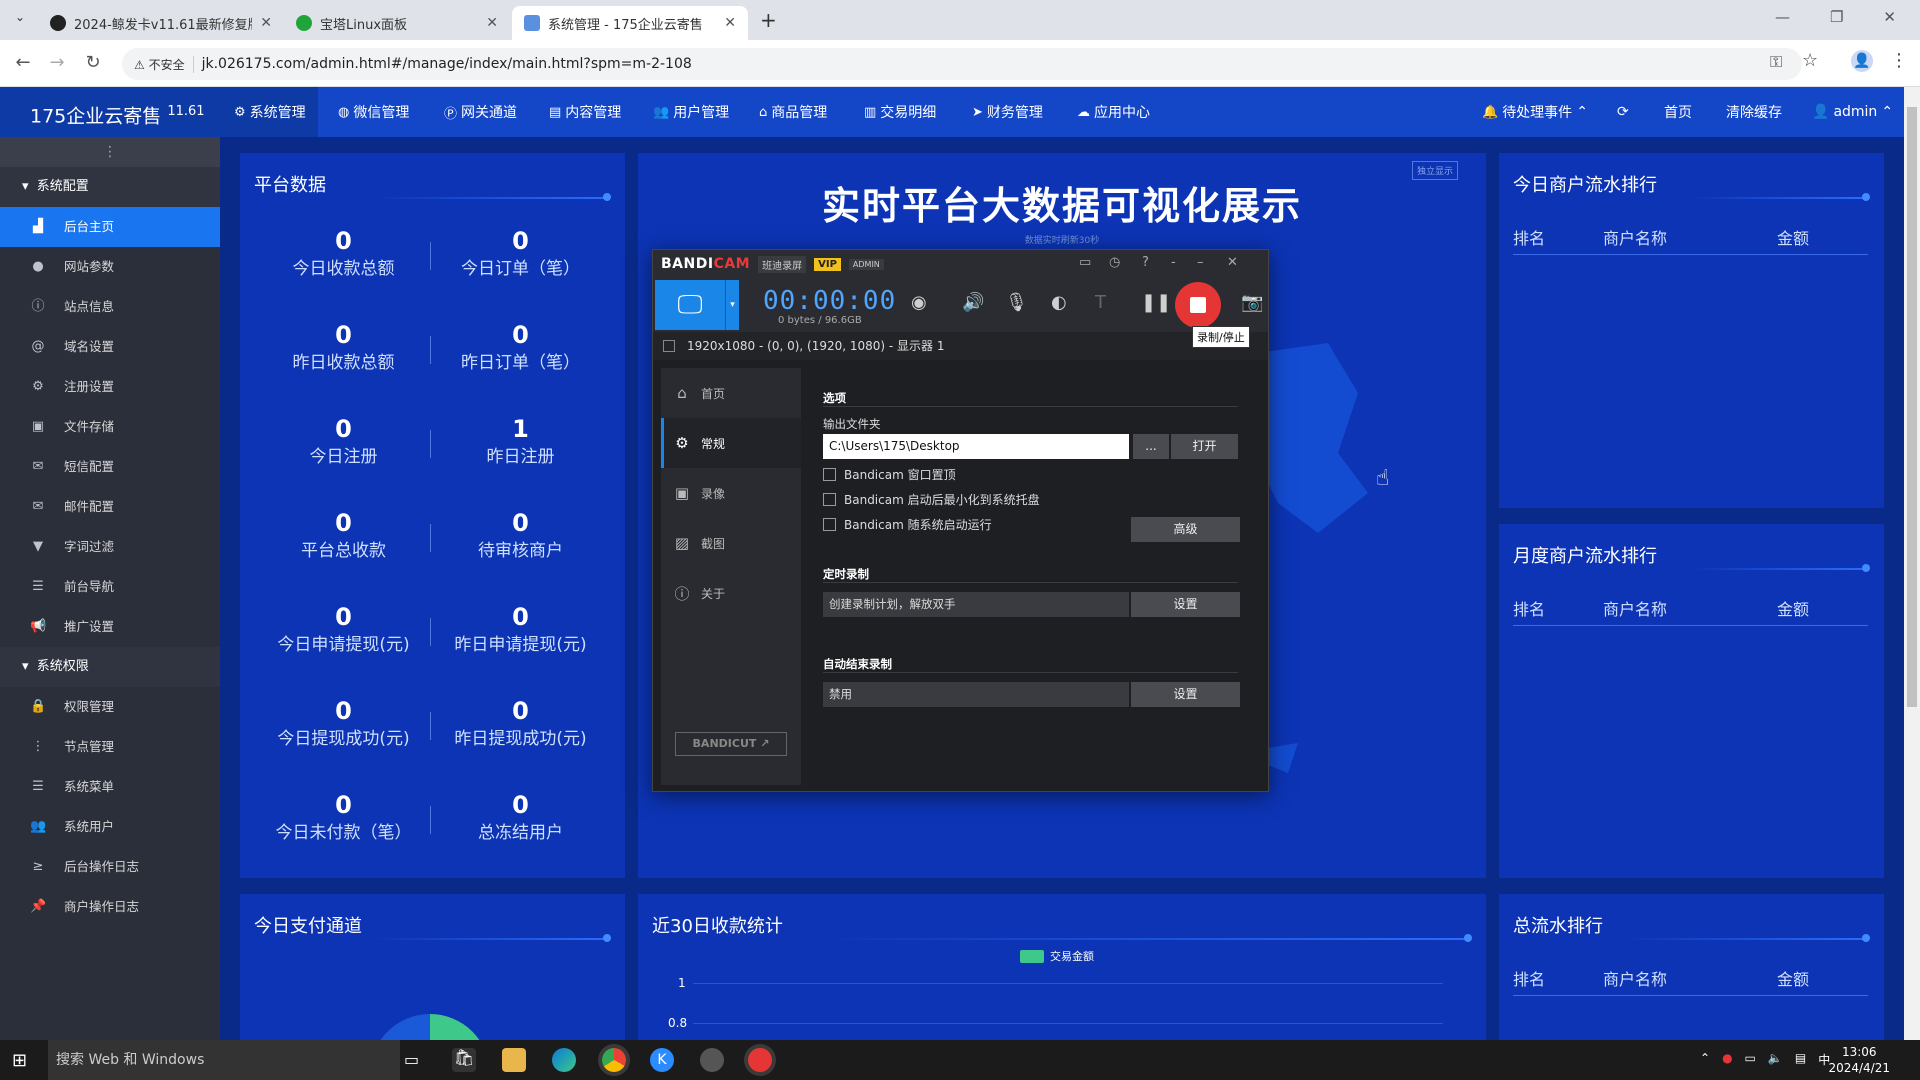 This screenshot has height=1080, width=1920. Describe the element at coordinates (111, 112) in the screenshot. I see `app-logo: 175企业云寄售 11.61` at that location.